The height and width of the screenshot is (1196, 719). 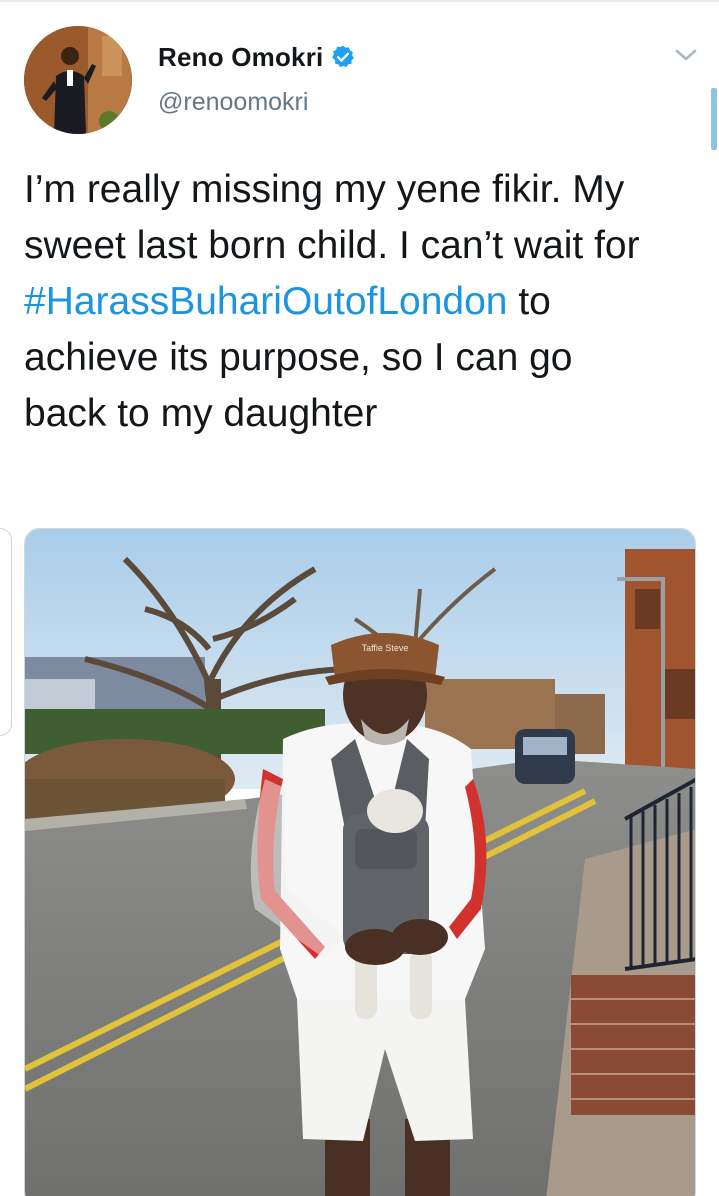 What do you see at coordinates (265, 301) in the screenshot?
I see `hashtag-link: #HarassBuhariOutofLondon` at bounding box center [265, 301].